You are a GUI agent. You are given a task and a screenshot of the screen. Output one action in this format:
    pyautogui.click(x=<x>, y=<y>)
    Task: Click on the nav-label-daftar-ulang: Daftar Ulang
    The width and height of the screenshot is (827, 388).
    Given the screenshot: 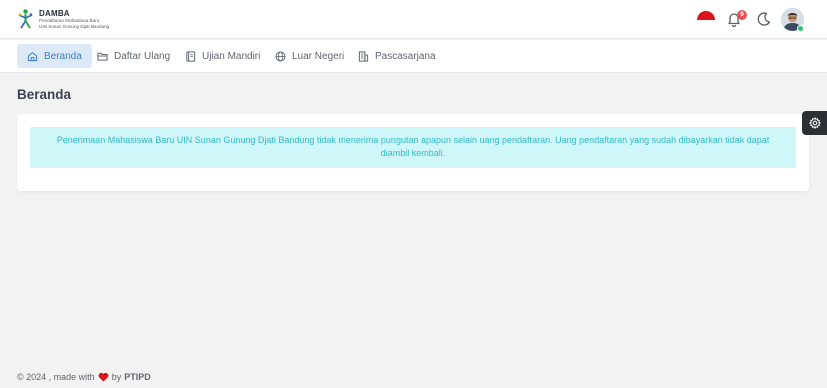 What is the action you would take?
    pyautogui.click(x=142, y=56)
    